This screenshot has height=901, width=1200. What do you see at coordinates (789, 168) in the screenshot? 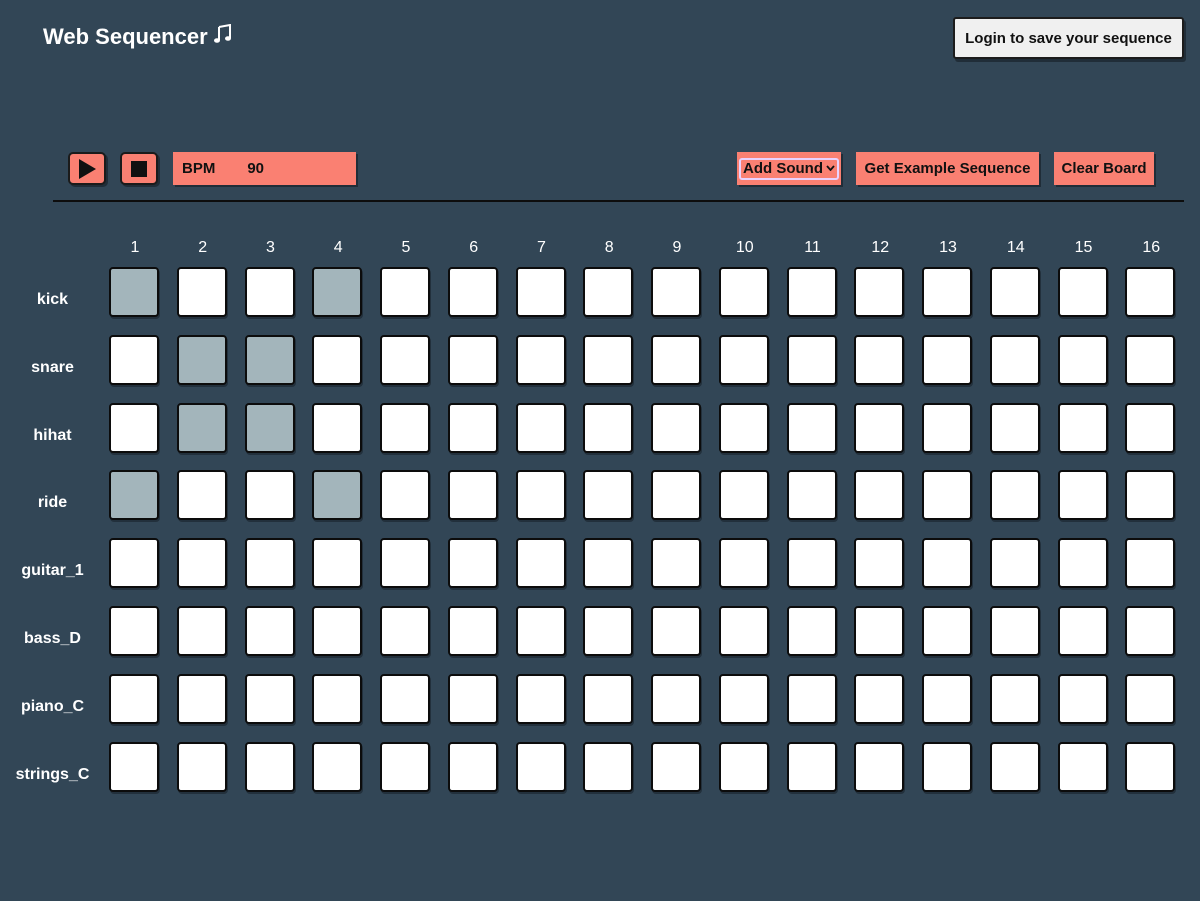
I see `add-sound-select: Add Sound` at bounding box center [789, 168].